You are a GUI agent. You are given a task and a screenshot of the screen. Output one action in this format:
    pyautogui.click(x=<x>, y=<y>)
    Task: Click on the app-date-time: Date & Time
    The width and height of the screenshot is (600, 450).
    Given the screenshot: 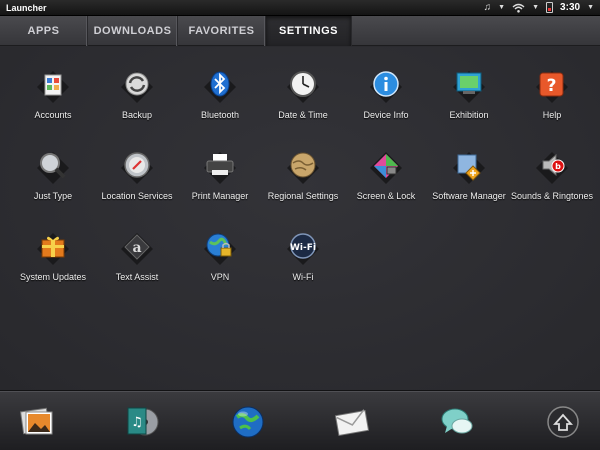 What is the action you would take?
    pyautogui.click(x=303, y=95)
    